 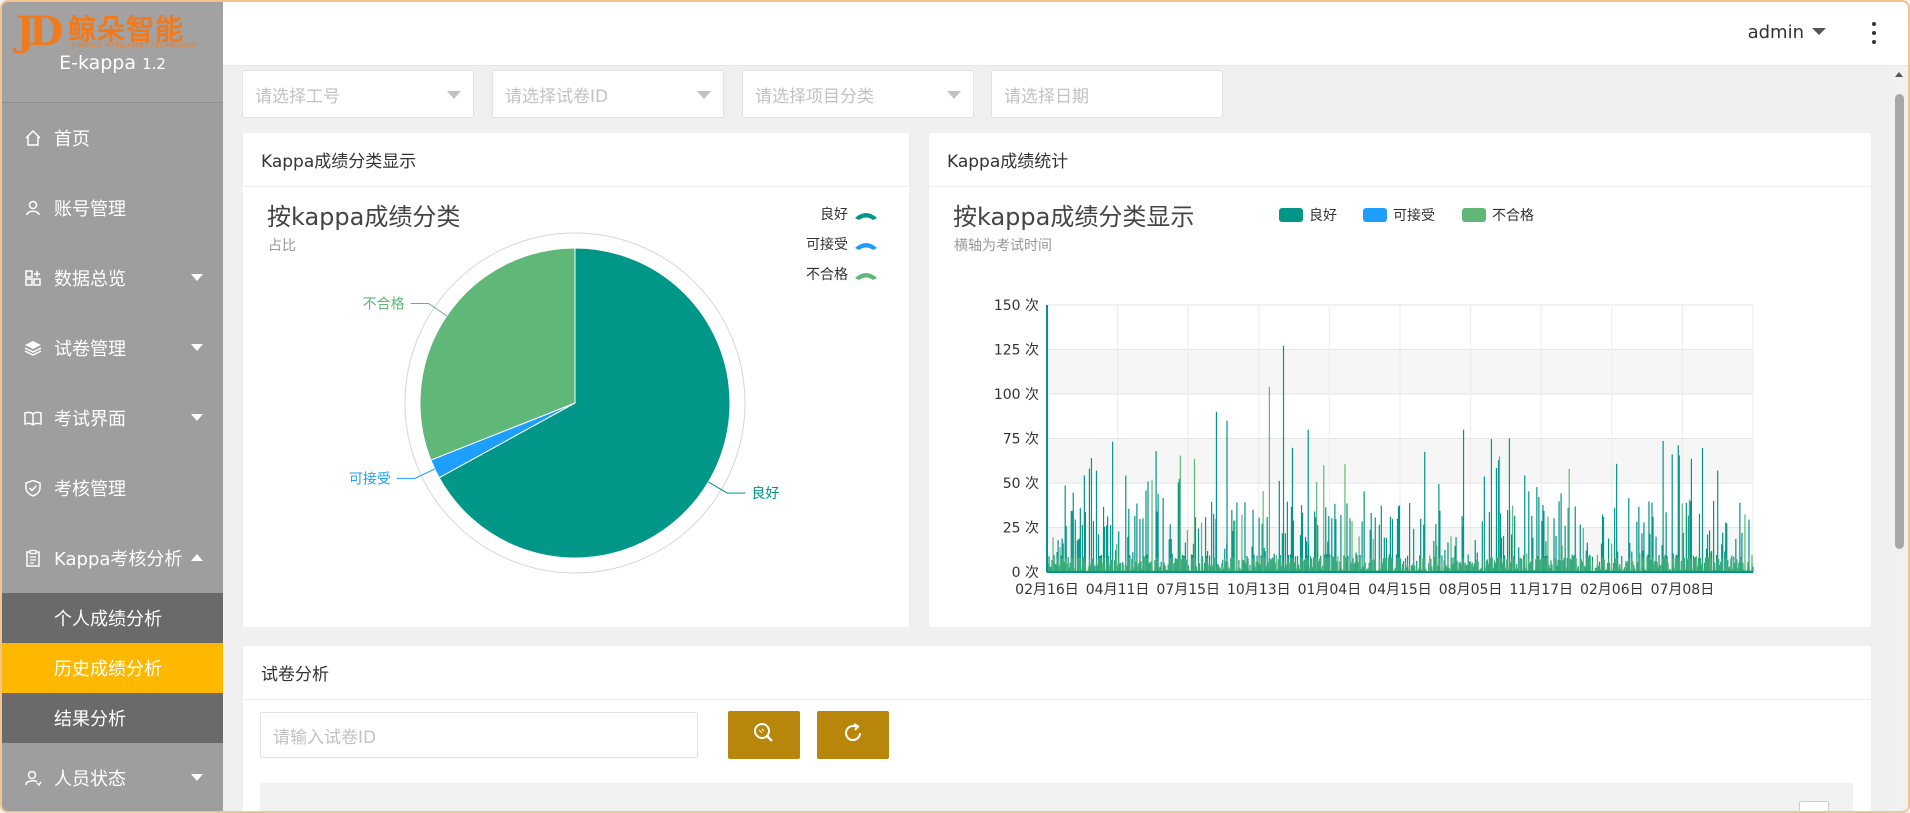 I want to click on y-tick-label: 100 次, so click(x=1016, y=395).